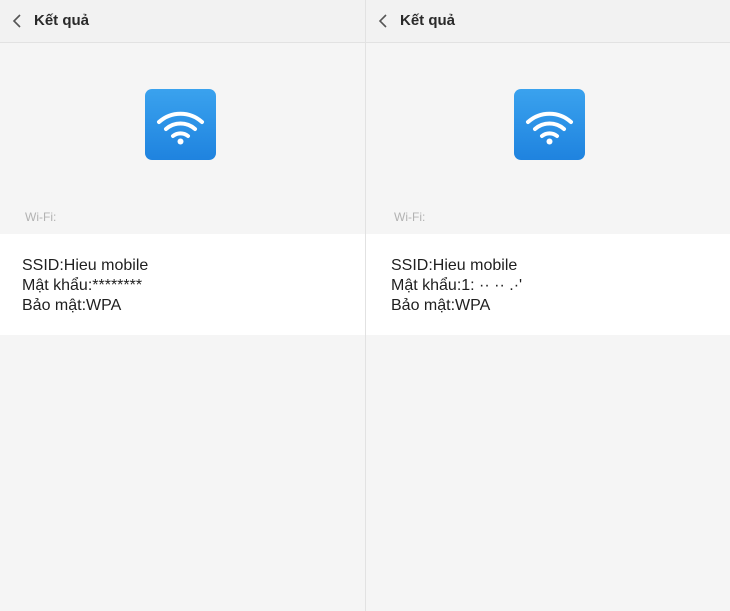  I want to click on password-text: Mật khẩu:********, so click(82, 285).